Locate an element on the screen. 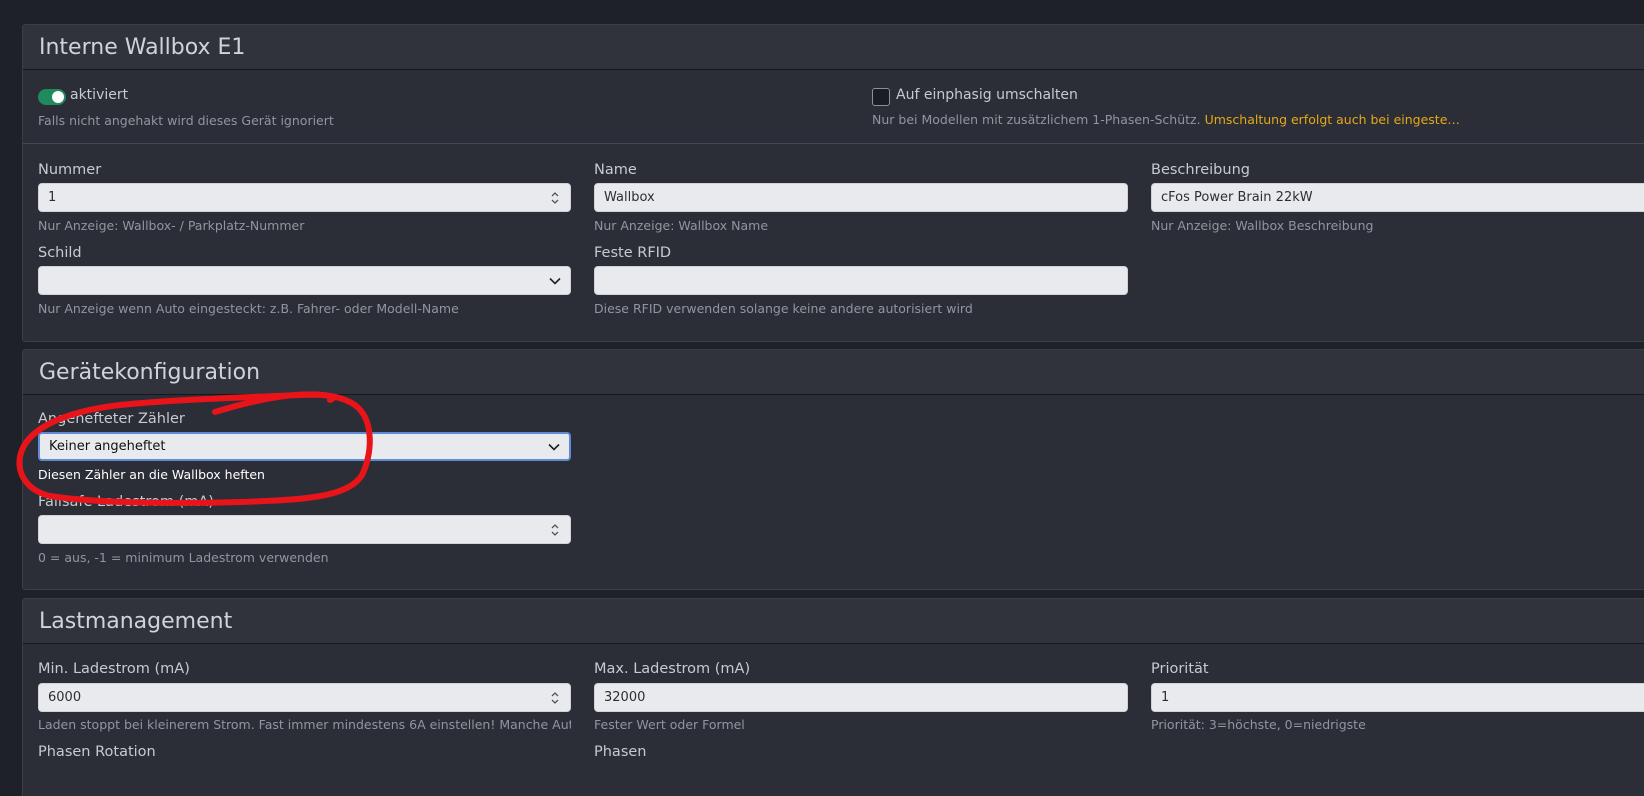 The width and height of the screenshot is (1644, 796). min-current-value: 6000 is located at coordinates (65, 697).